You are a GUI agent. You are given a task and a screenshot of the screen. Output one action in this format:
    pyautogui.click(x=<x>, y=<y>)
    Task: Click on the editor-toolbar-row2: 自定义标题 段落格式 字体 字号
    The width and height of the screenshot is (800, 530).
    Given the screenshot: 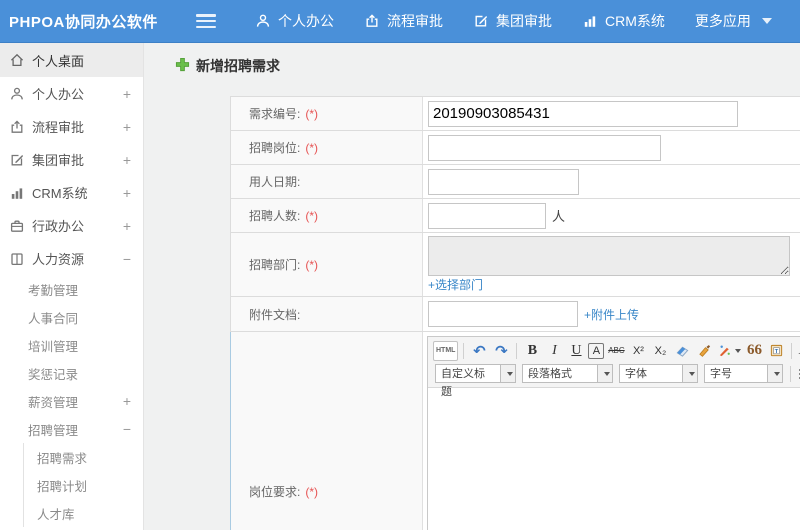 What is the action you would take?
    pyautogui.click(x=616, y=380)
    